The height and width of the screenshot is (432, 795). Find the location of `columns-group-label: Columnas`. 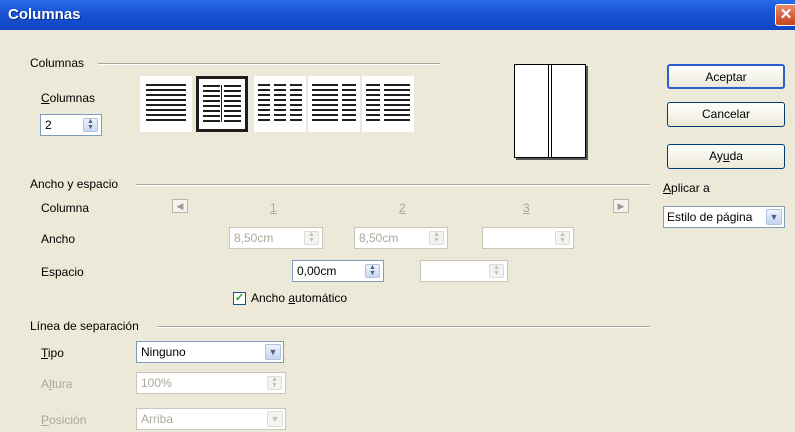

columns-group-label: Columnas is located at coordinates (57, 63).